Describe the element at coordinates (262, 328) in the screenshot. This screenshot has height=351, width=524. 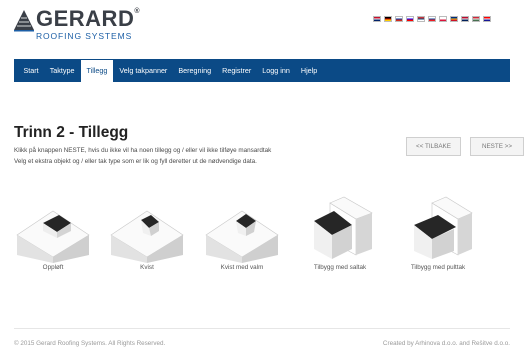
I see `footer-divider` at that location.